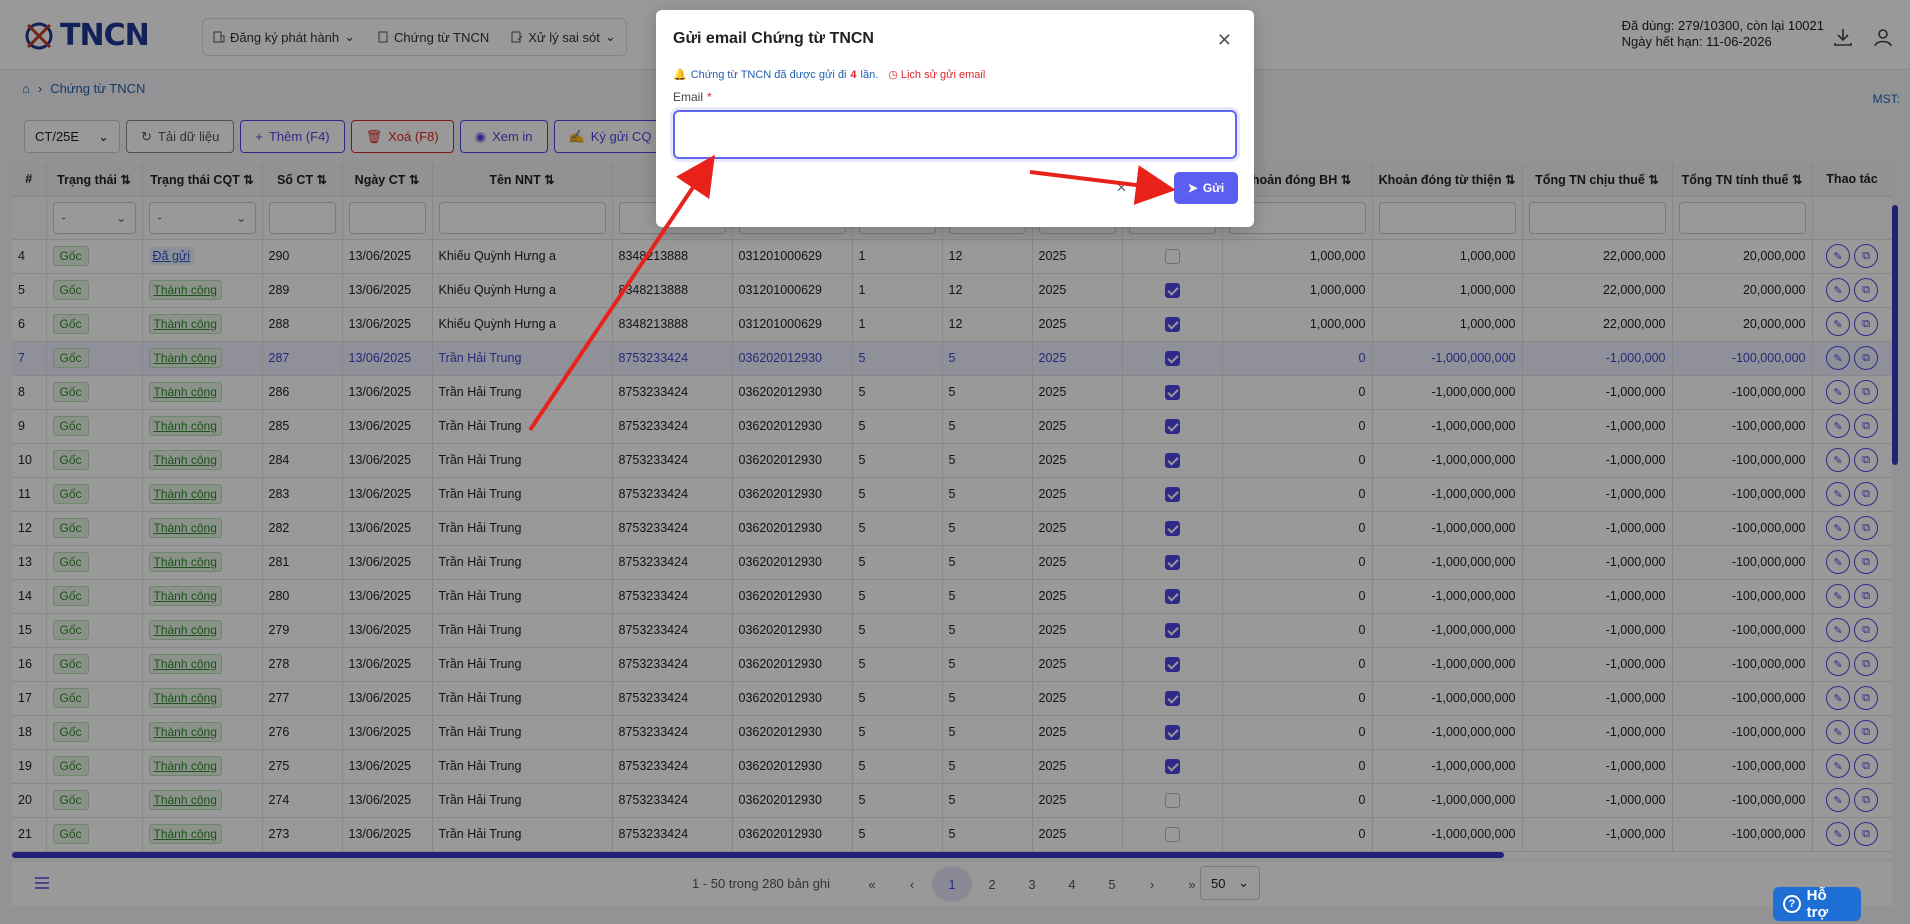 This screenshot has width=1910, height=924. I want to click on close-icon: ✕, so click(1224, 40).